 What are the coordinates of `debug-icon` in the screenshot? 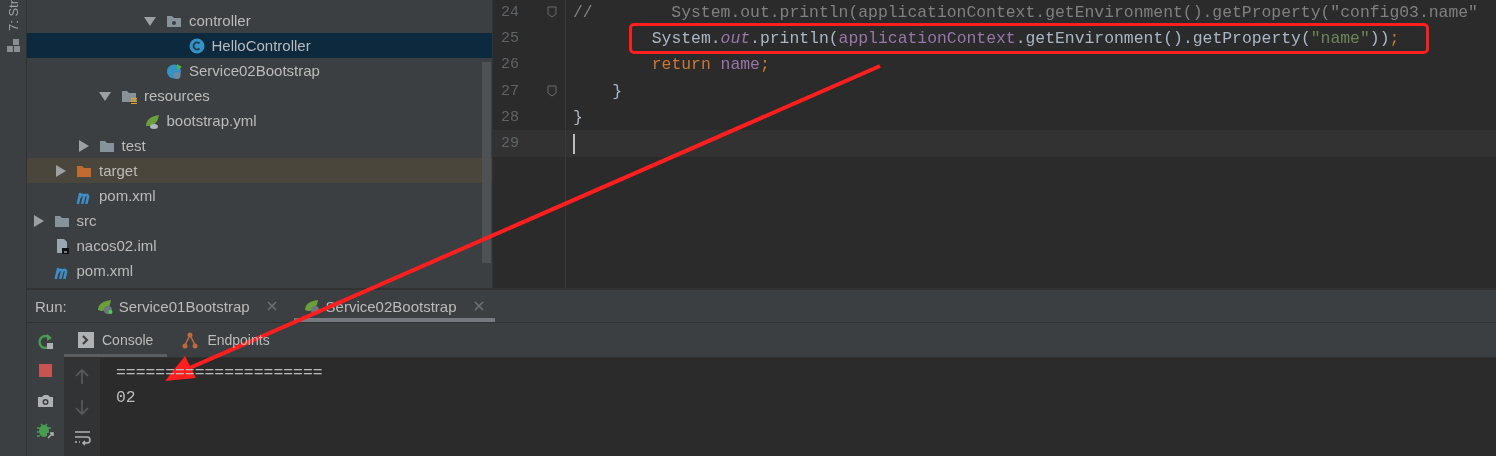 It's located at (45, 431).